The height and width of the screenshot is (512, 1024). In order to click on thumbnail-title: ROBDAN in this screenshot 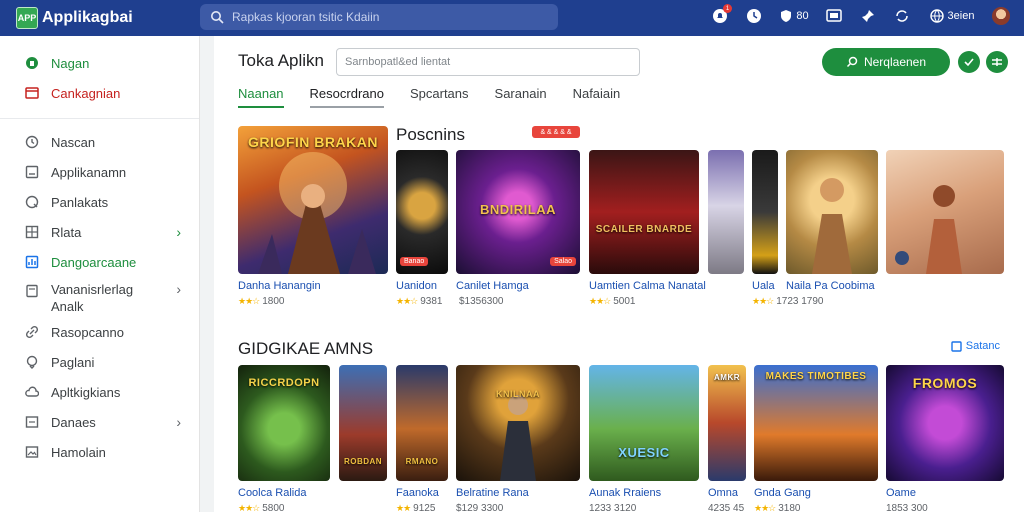, I will do `click(363, 461)`.